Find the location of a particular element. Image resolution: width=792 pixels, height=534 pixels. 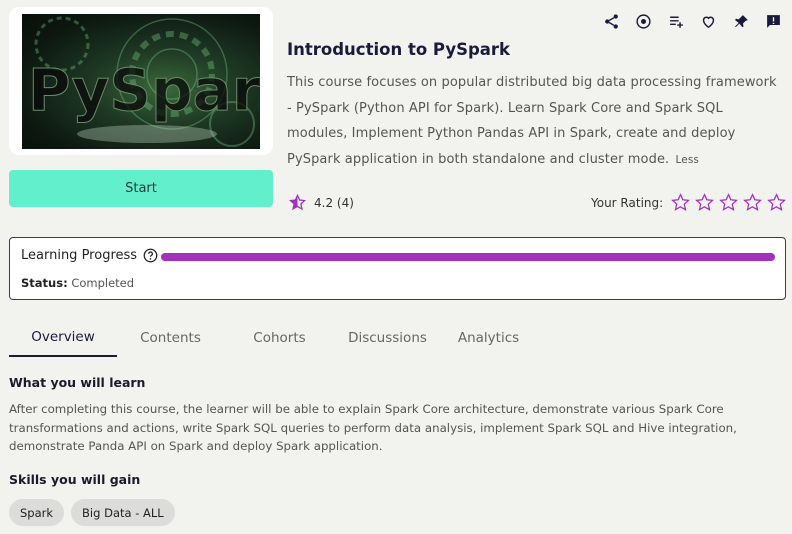

less-link: Less is located at coordinates (687, 160).